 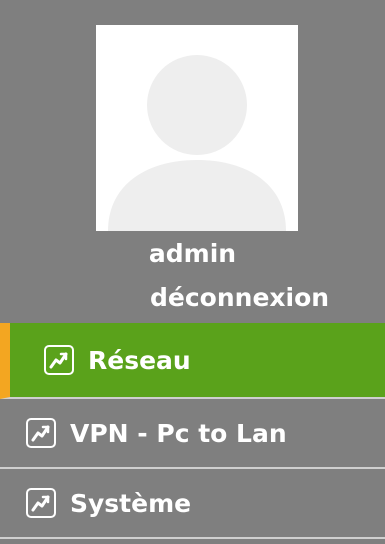 I want to click on logout-link: déconnexion, so click(x=239, y=298).